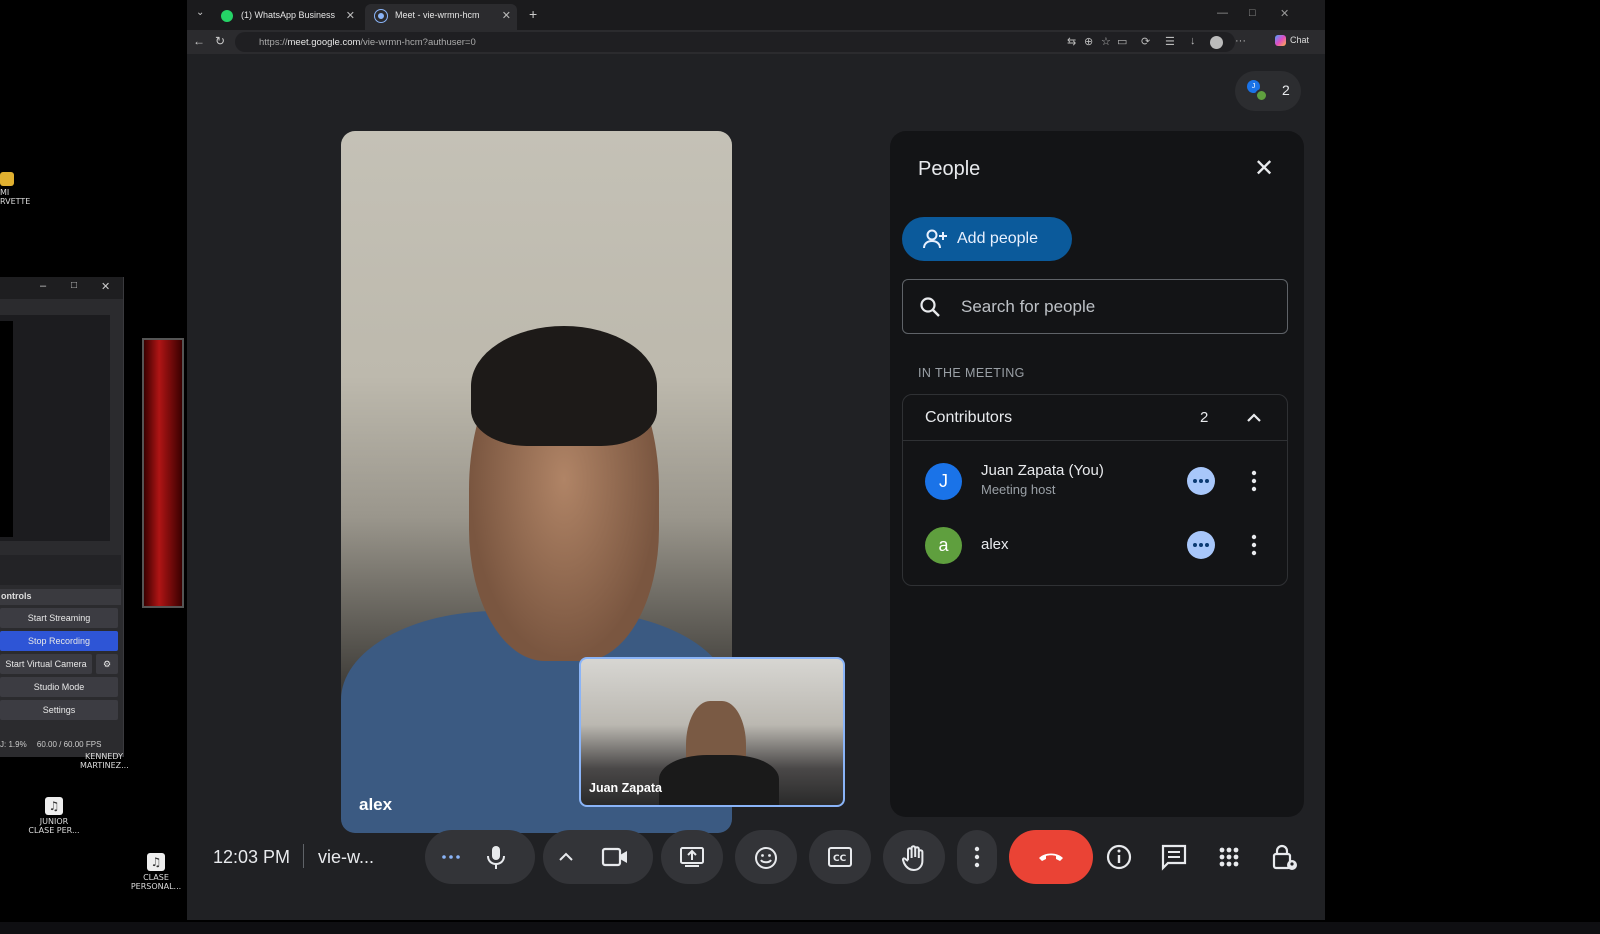  What do you see at coordinates (451, 857) in the screenshot?
I see `audio-options-icon` at bounding box center [451, 857].